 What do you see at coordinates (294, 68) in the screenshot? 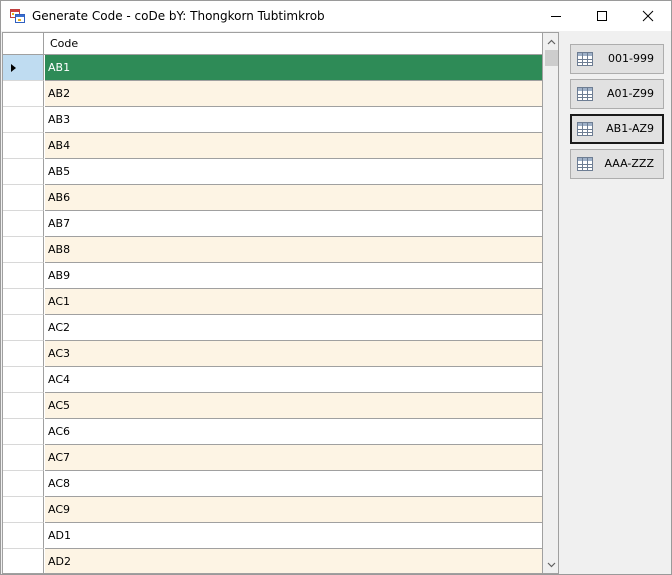
I see `code-cell: AB1` at bounding box center [294, 68].